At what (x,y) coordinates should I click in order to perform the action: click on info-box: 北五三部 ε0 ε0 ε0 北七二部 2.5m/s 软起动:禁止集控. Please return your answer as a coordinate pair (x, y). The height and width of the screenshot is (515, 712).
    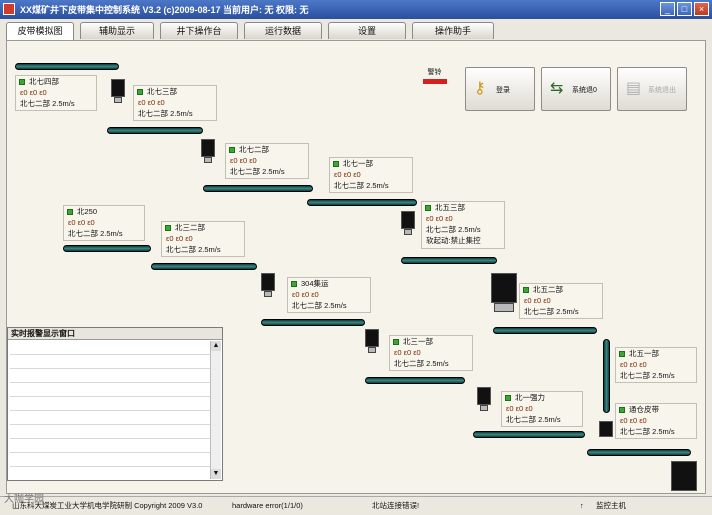
    Looking at the image, I should click on (463, 225).